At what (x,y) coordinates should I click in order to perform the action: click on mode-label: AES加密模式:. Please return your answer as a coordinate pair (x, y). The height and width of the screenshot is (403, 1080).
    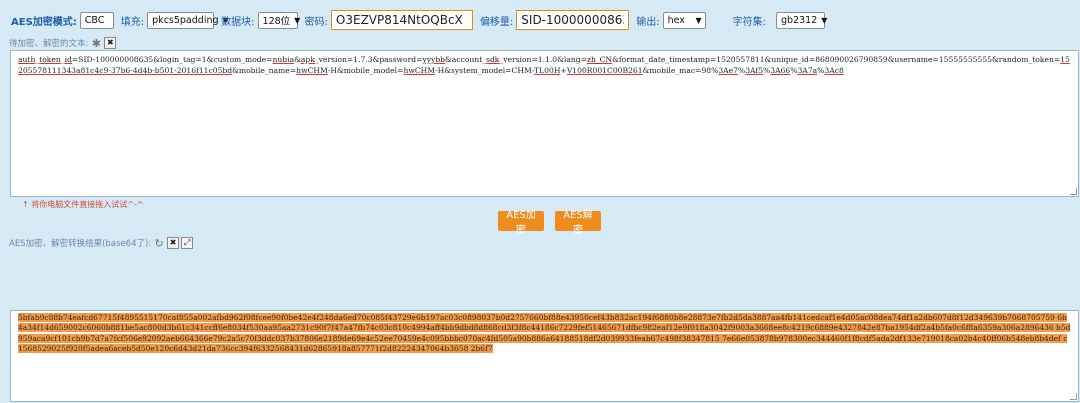
    Looking at the image, I should click on (44, 22).